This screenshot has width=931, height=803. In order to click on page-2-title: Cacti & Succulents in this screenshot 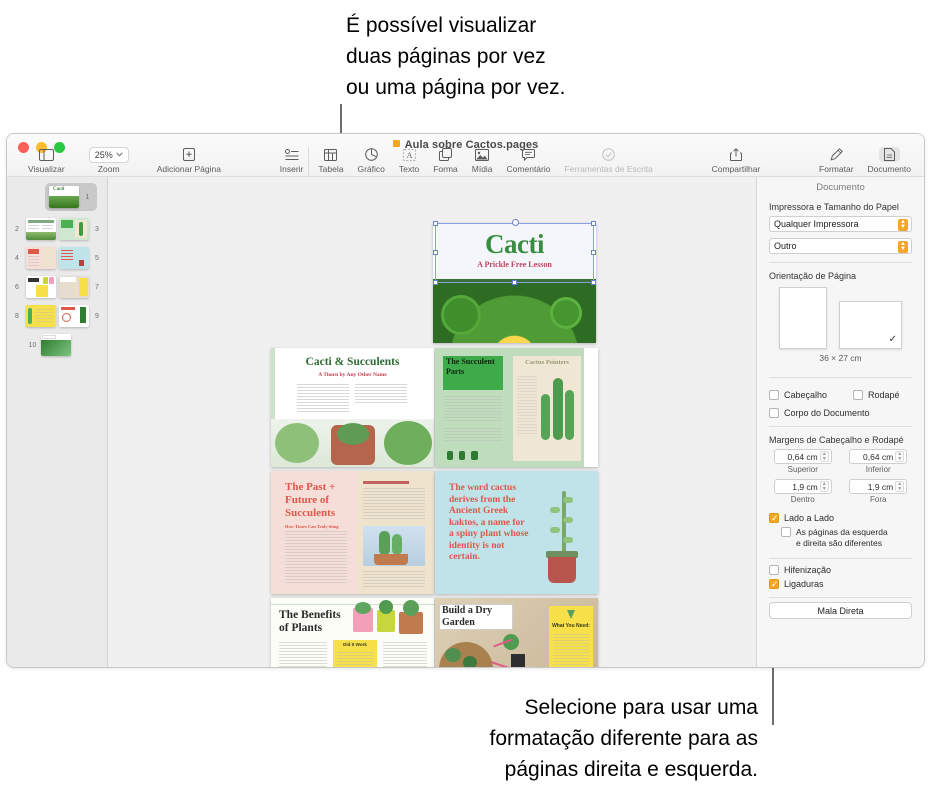, I will do `click(352, 362)`.